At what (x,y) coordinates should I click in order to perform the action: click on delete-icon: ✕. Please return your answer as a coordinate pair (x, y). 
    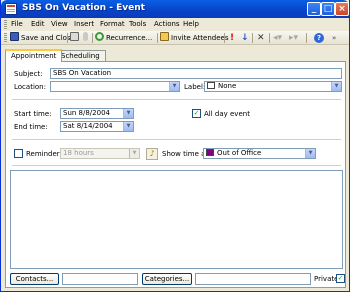
    Looking at the image, I should click on (261, 38).